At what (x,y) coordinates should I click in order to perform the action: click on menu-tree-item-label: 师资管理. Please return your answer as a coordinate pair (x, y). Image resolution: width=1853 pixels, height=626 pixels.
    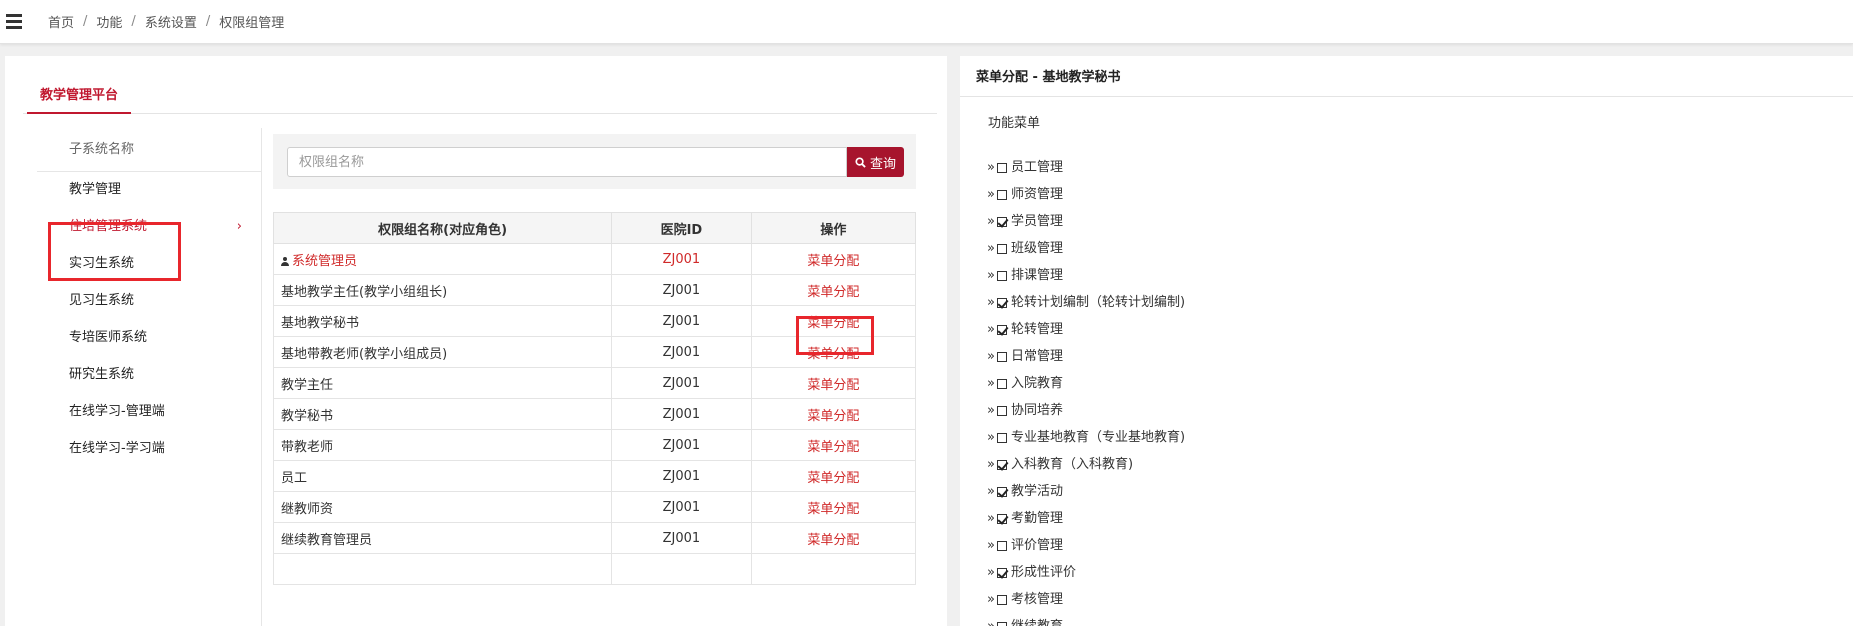
    Looking at the image, I should click on (1036, 194).